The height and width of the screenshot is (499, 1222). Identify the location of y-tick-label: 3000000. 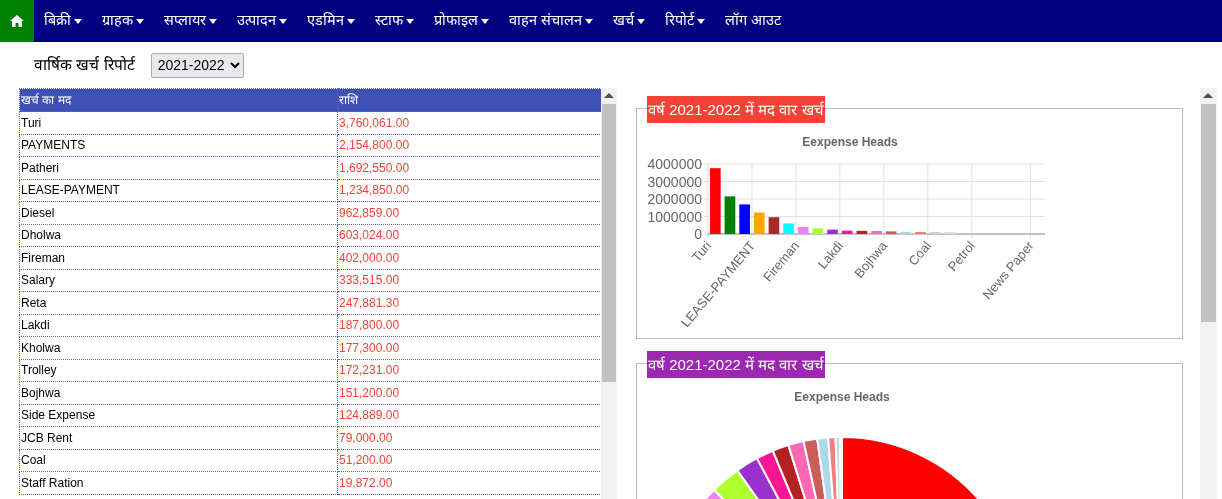
(674, 181).